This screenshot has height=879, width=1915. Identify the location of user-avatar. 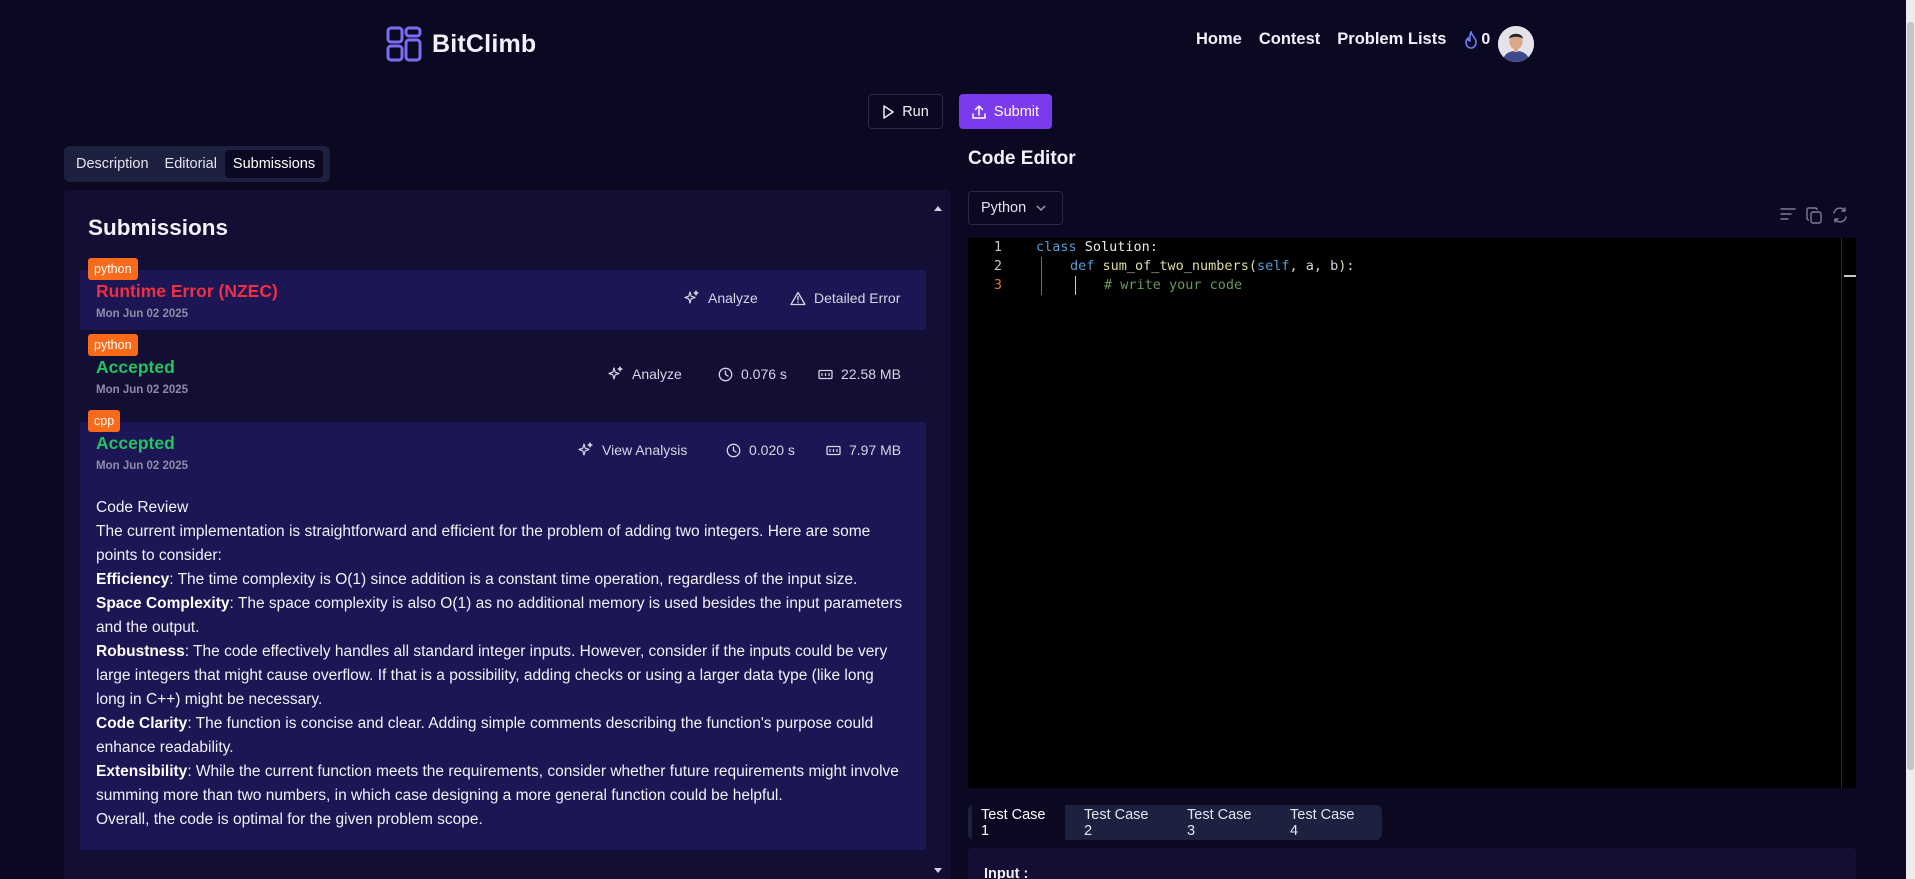
(1516, 44).